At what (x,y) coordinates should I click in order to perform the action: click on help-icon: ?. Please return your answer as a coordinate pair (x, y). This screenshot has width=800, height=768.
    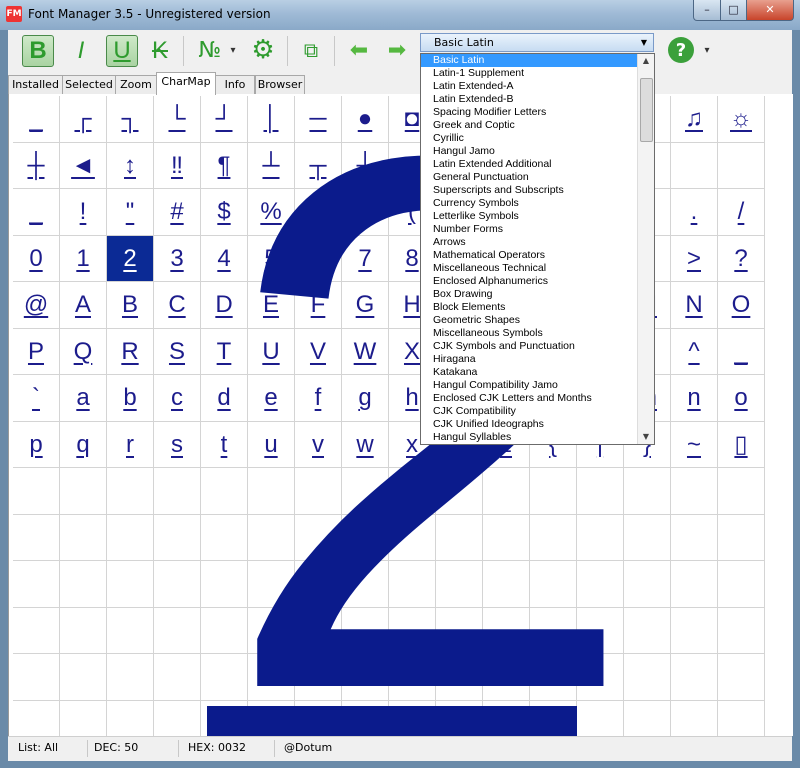
    Looking at the image, I should click on (681, 50).